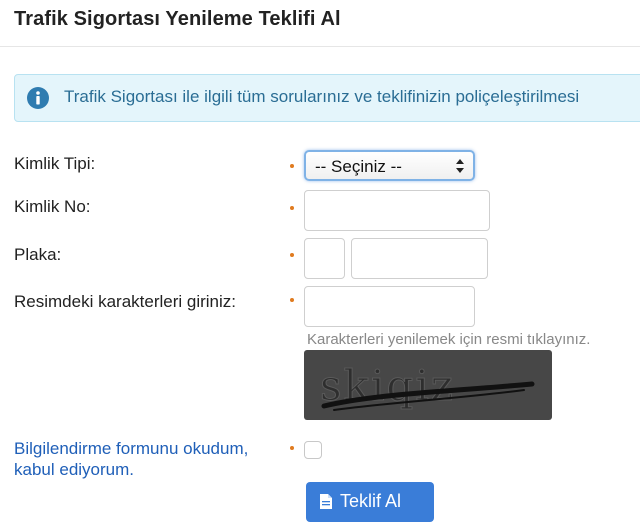 This screenshot has width=640, height=522. Describe the element at coordinates (326, 501) in the screenshot. I see `document-icon` at that location.